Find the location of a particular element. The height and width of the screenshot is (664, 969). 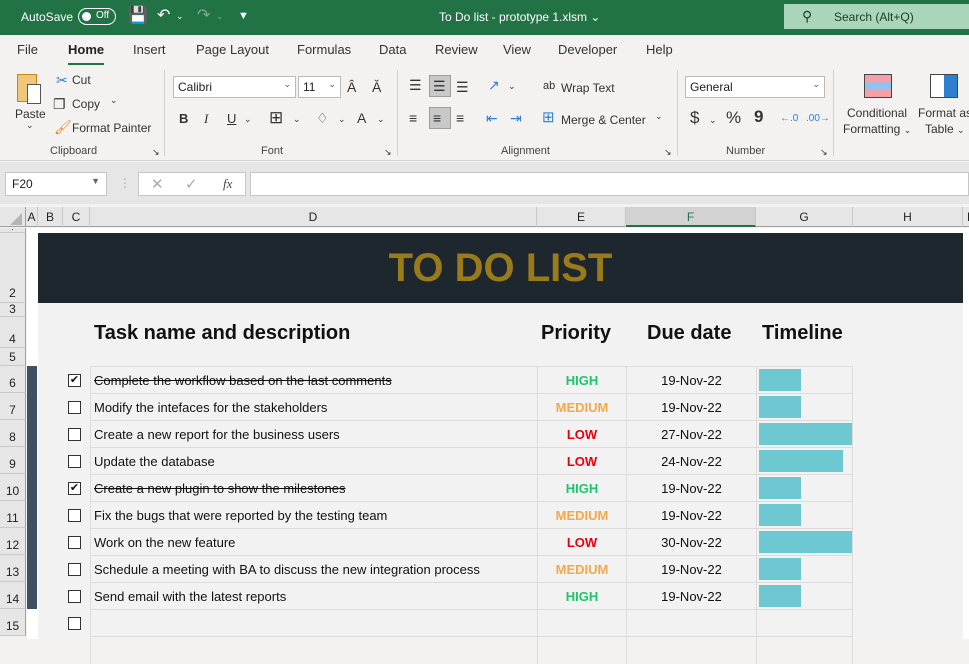

row-header-10: 10 is located at coordinates (13, 487).